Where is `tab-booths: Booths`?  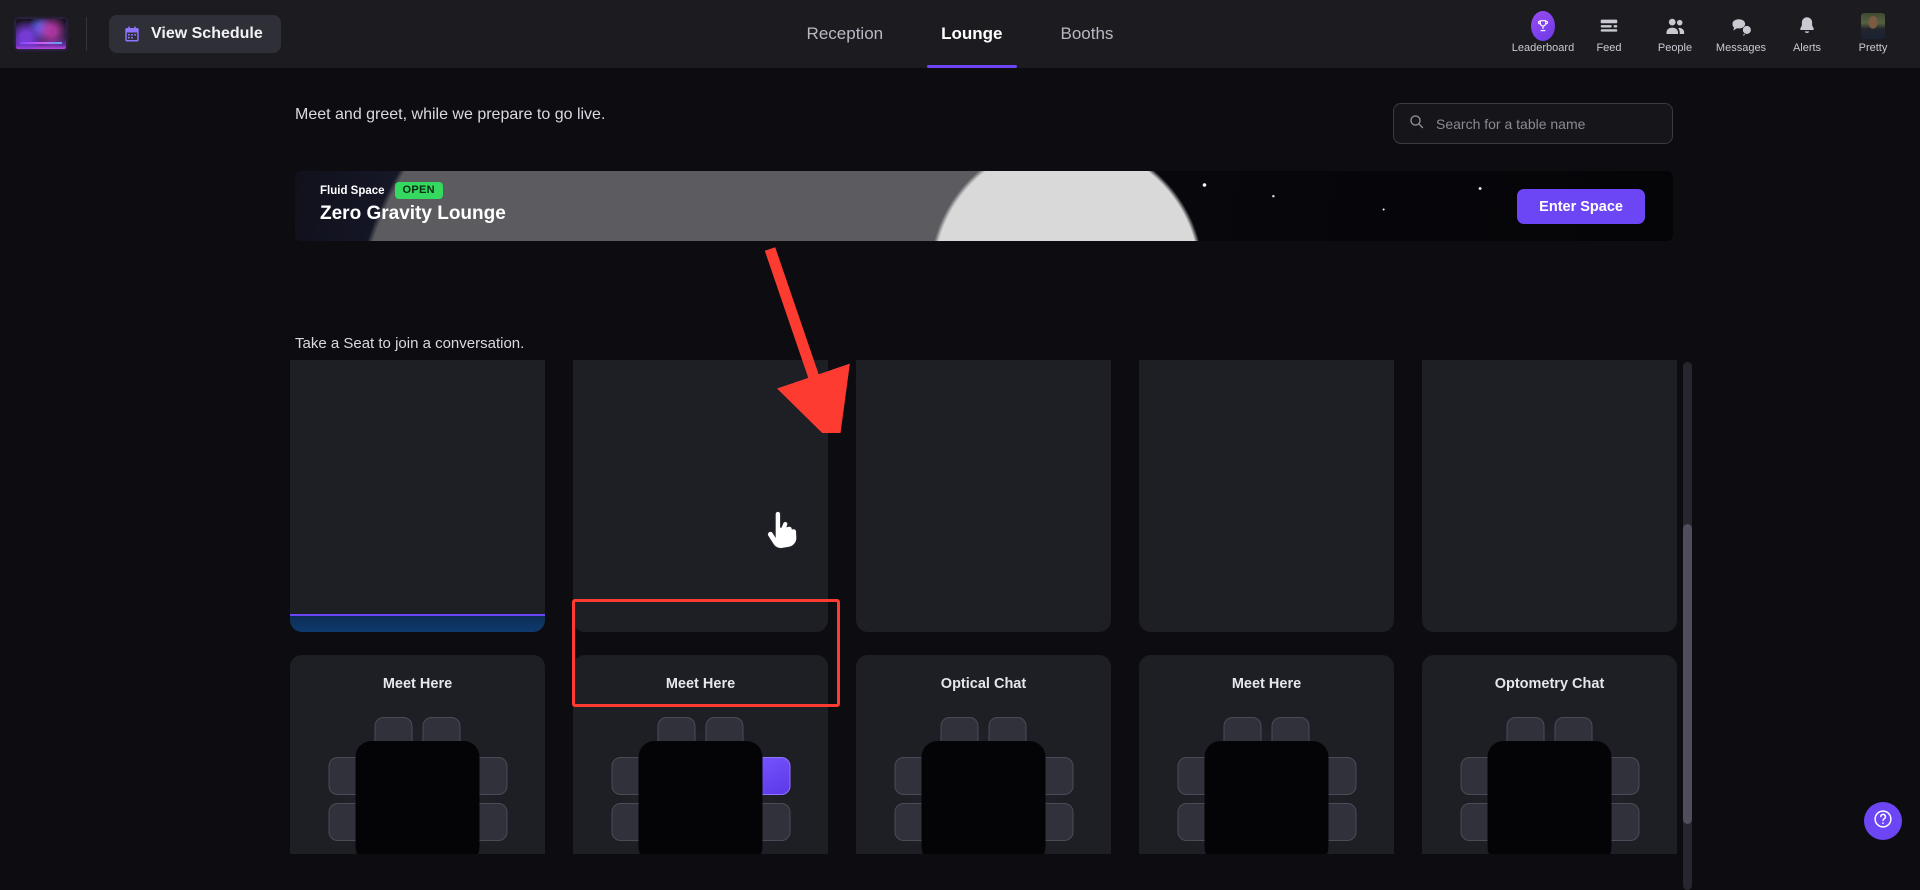
tab-booths: Booths is located at coordinates (1087, 34).